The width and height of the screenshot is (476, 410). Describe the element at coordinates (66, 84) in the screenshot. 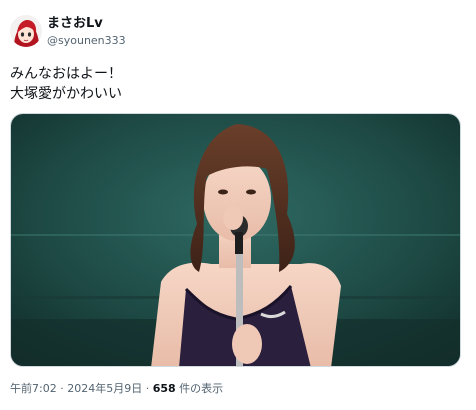

I see `tweet-text: みんなおはよー！ 大塚愛がかわいい` at that location.